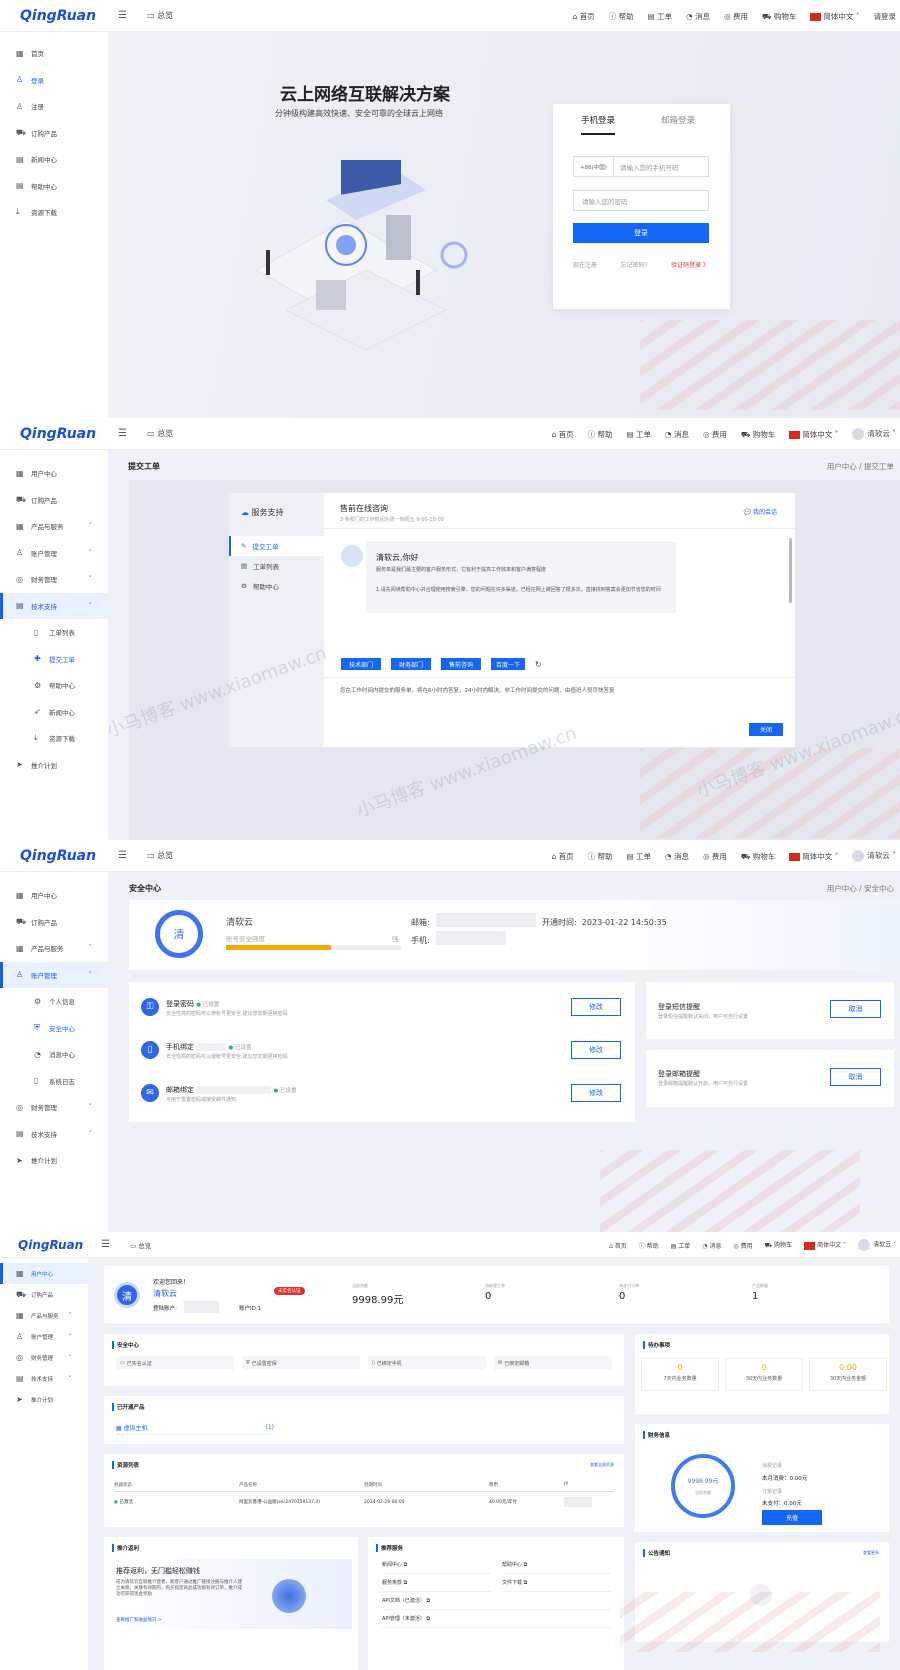  Describe the element at coordinates (54, 685) in the screenshot. I see `sidebar-item-help: ⚙ 帮助中心` at that location.